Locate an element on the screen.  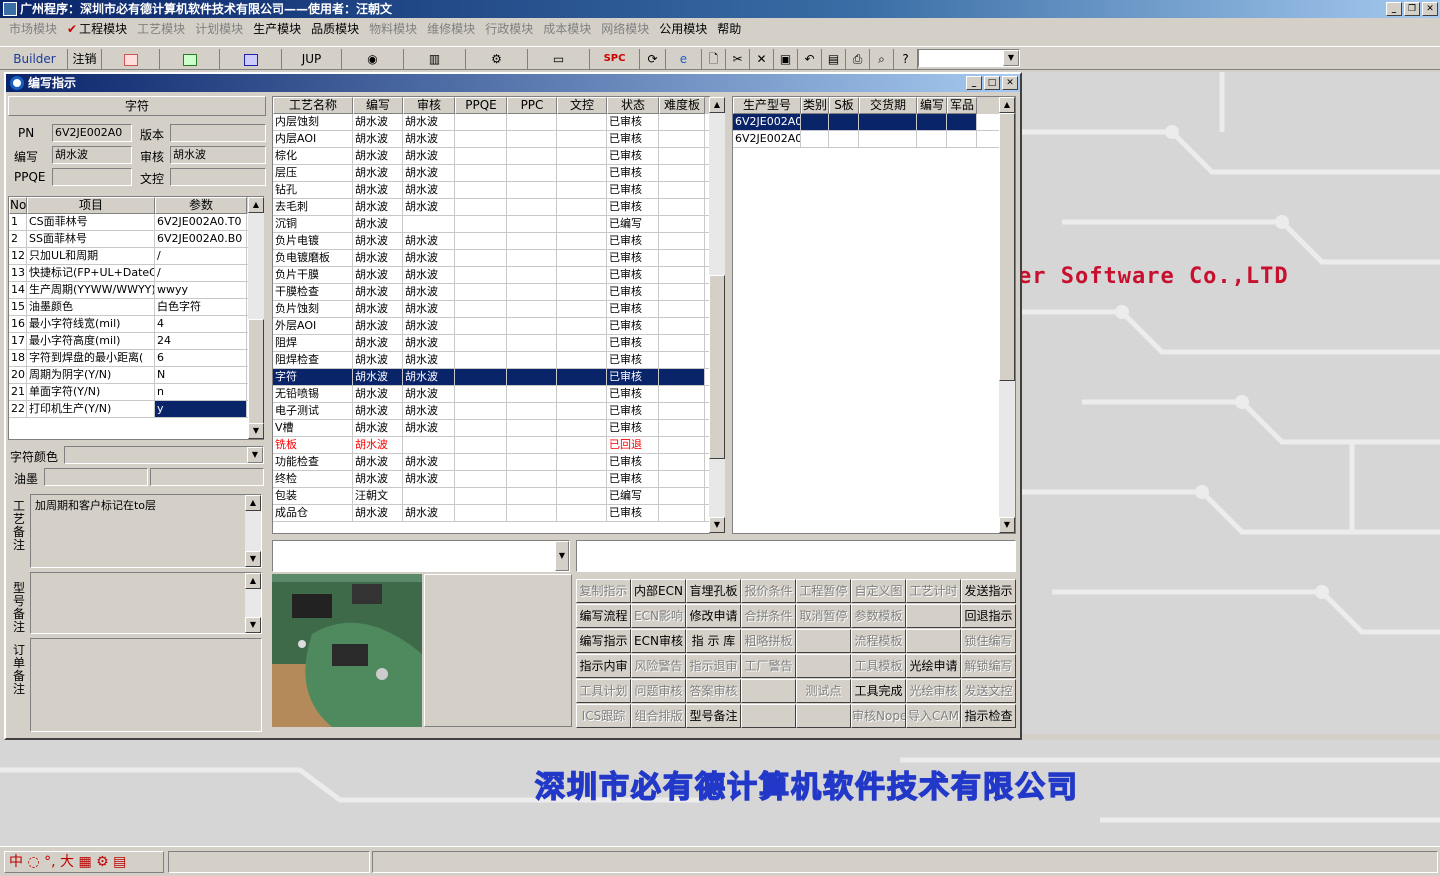
process-row: 无铅喷锡 胡水波 胡水波 已审核 is located at coordinates (491, 394).